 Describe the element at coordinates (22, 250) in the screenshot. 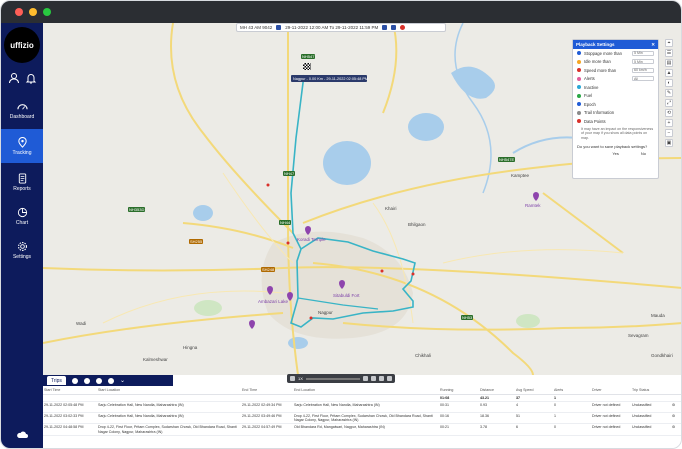

I see `sidebar-item-settings: Settings` at that location.